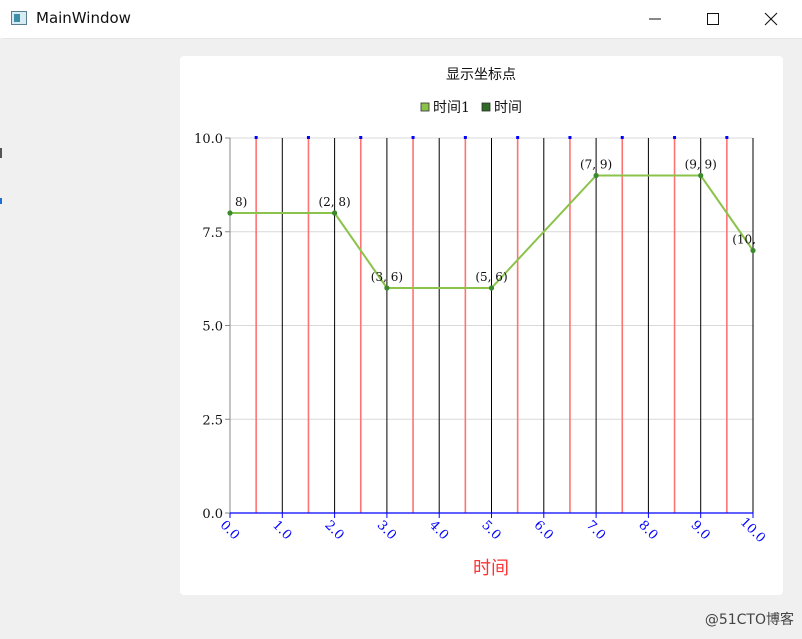 This screenshot has width=802, height=639. I want to click on x-tick-label: 7.0, so click(595, 530).